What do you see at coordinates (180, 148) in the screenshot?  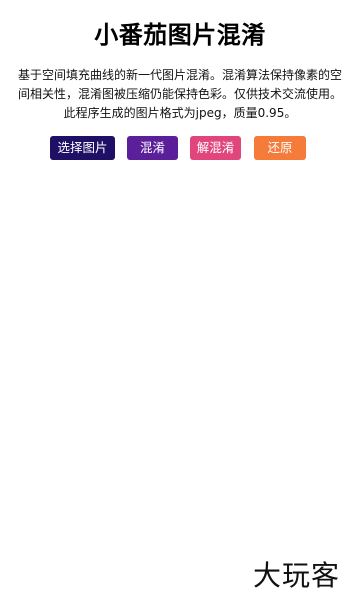 I see `toolbar: 选择图片 混淆 解混淆 还原` at bounding box center [180, 148].